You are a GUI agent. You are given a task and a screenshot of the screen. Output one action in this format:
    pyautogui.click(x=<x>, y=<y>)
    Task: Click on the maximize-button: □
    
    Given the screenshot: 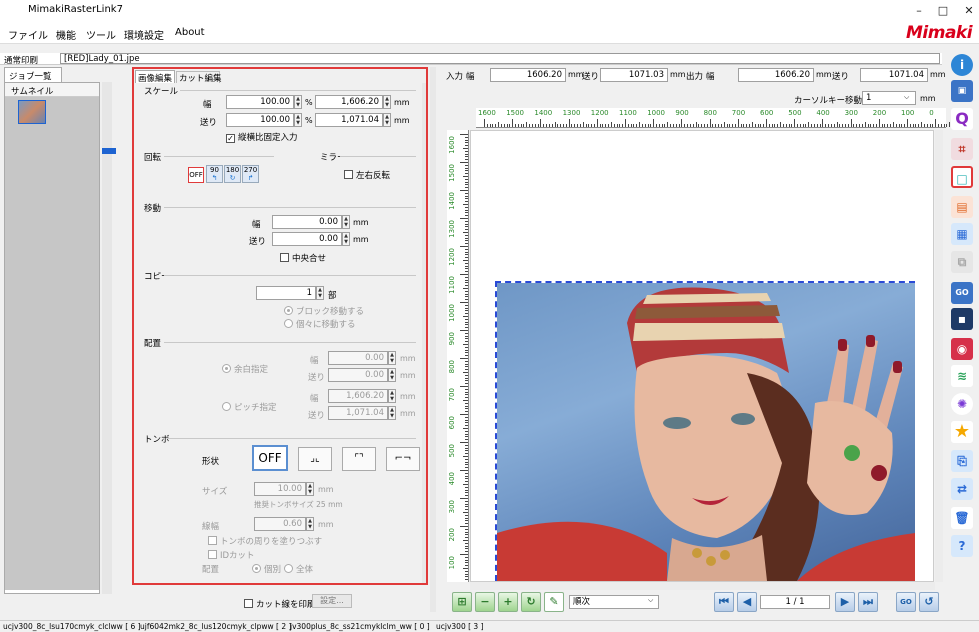 What is the action you would take?
    pyautogui.click(x=943, y=11)
    